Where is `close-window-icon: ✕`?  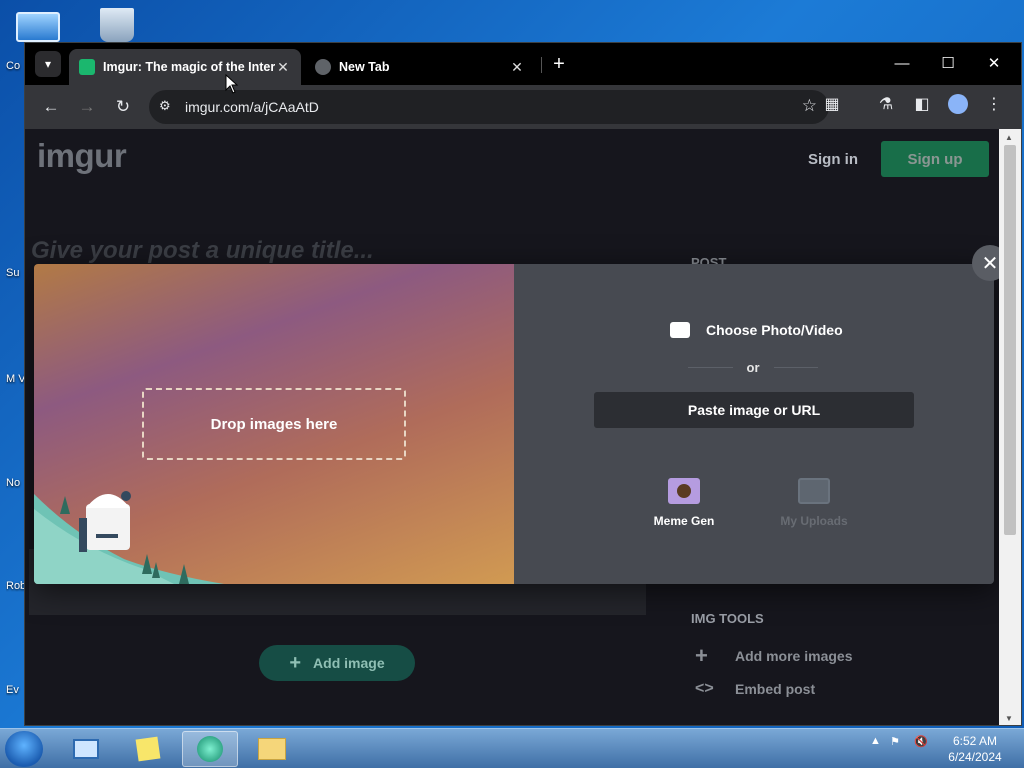 close-window-icon: ✕ is located at coordinates (994, 63).